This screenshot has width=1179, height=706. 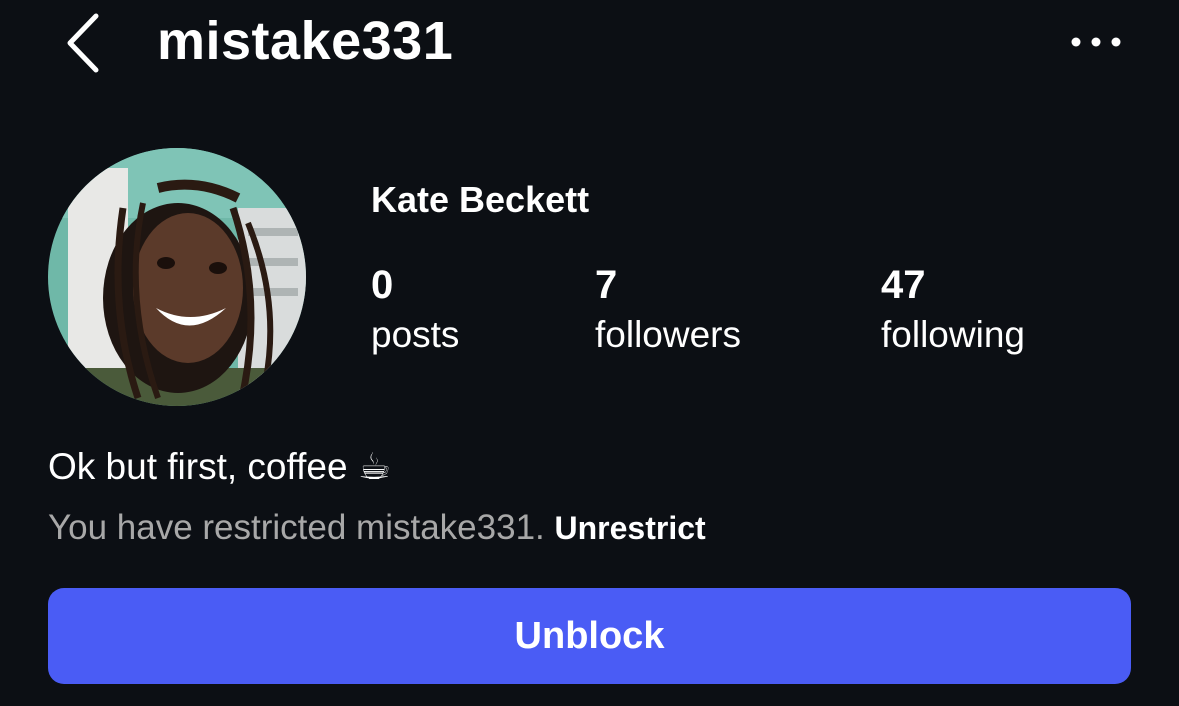 I want to click on unblock-button: Unblock, so click(x=589, y=636).